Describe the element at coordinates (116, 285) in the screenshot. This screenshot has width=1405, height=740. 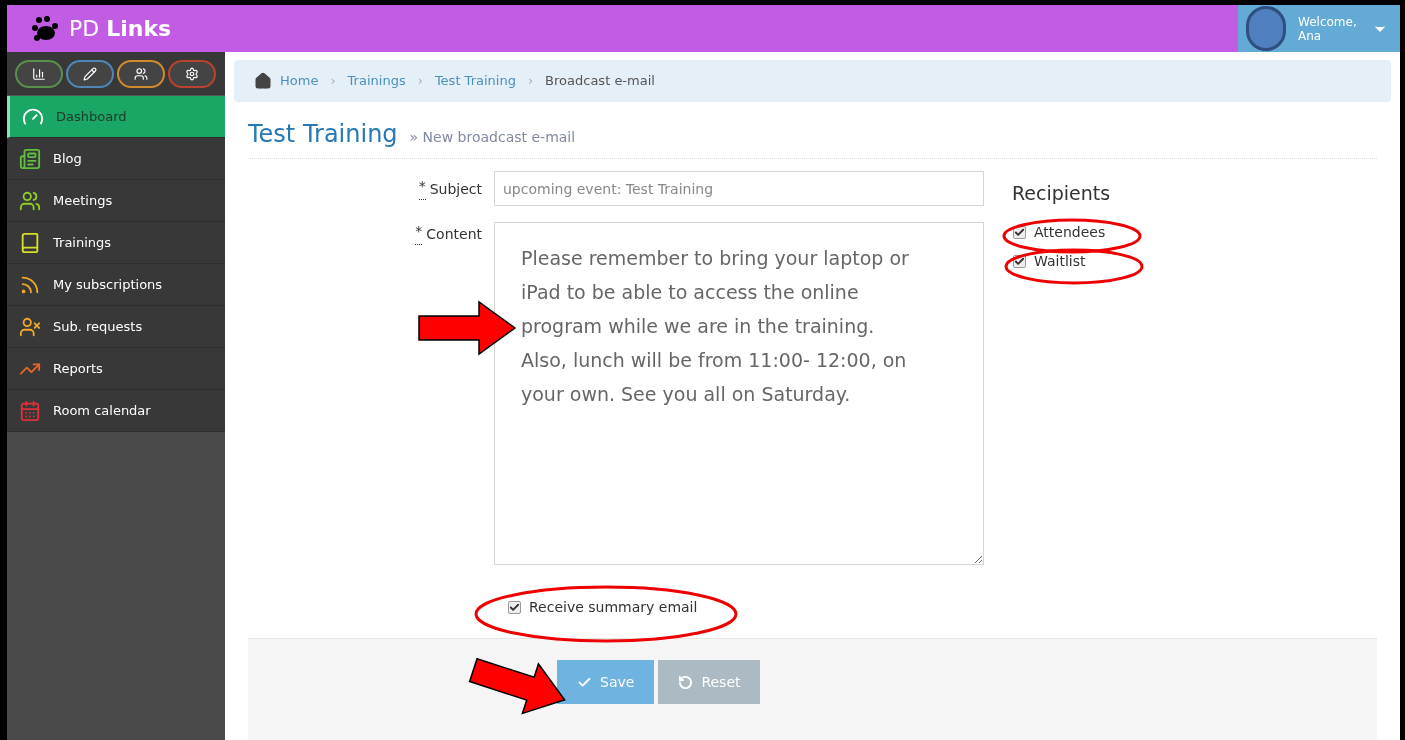
I see `sidebar-item: My subscriptions` at that location.